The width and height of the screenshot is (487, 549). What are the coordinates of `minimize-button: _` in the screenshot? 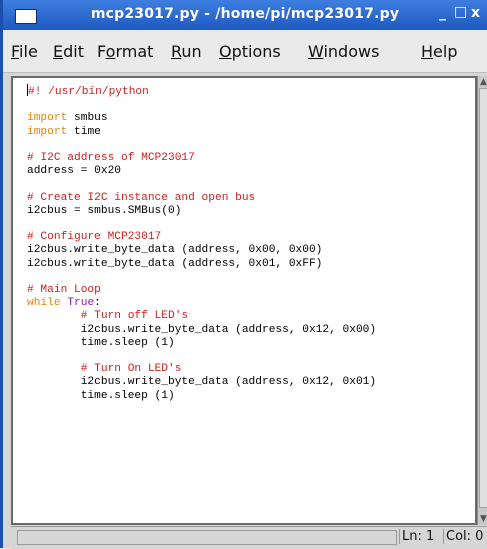 It's located at (442, 13).